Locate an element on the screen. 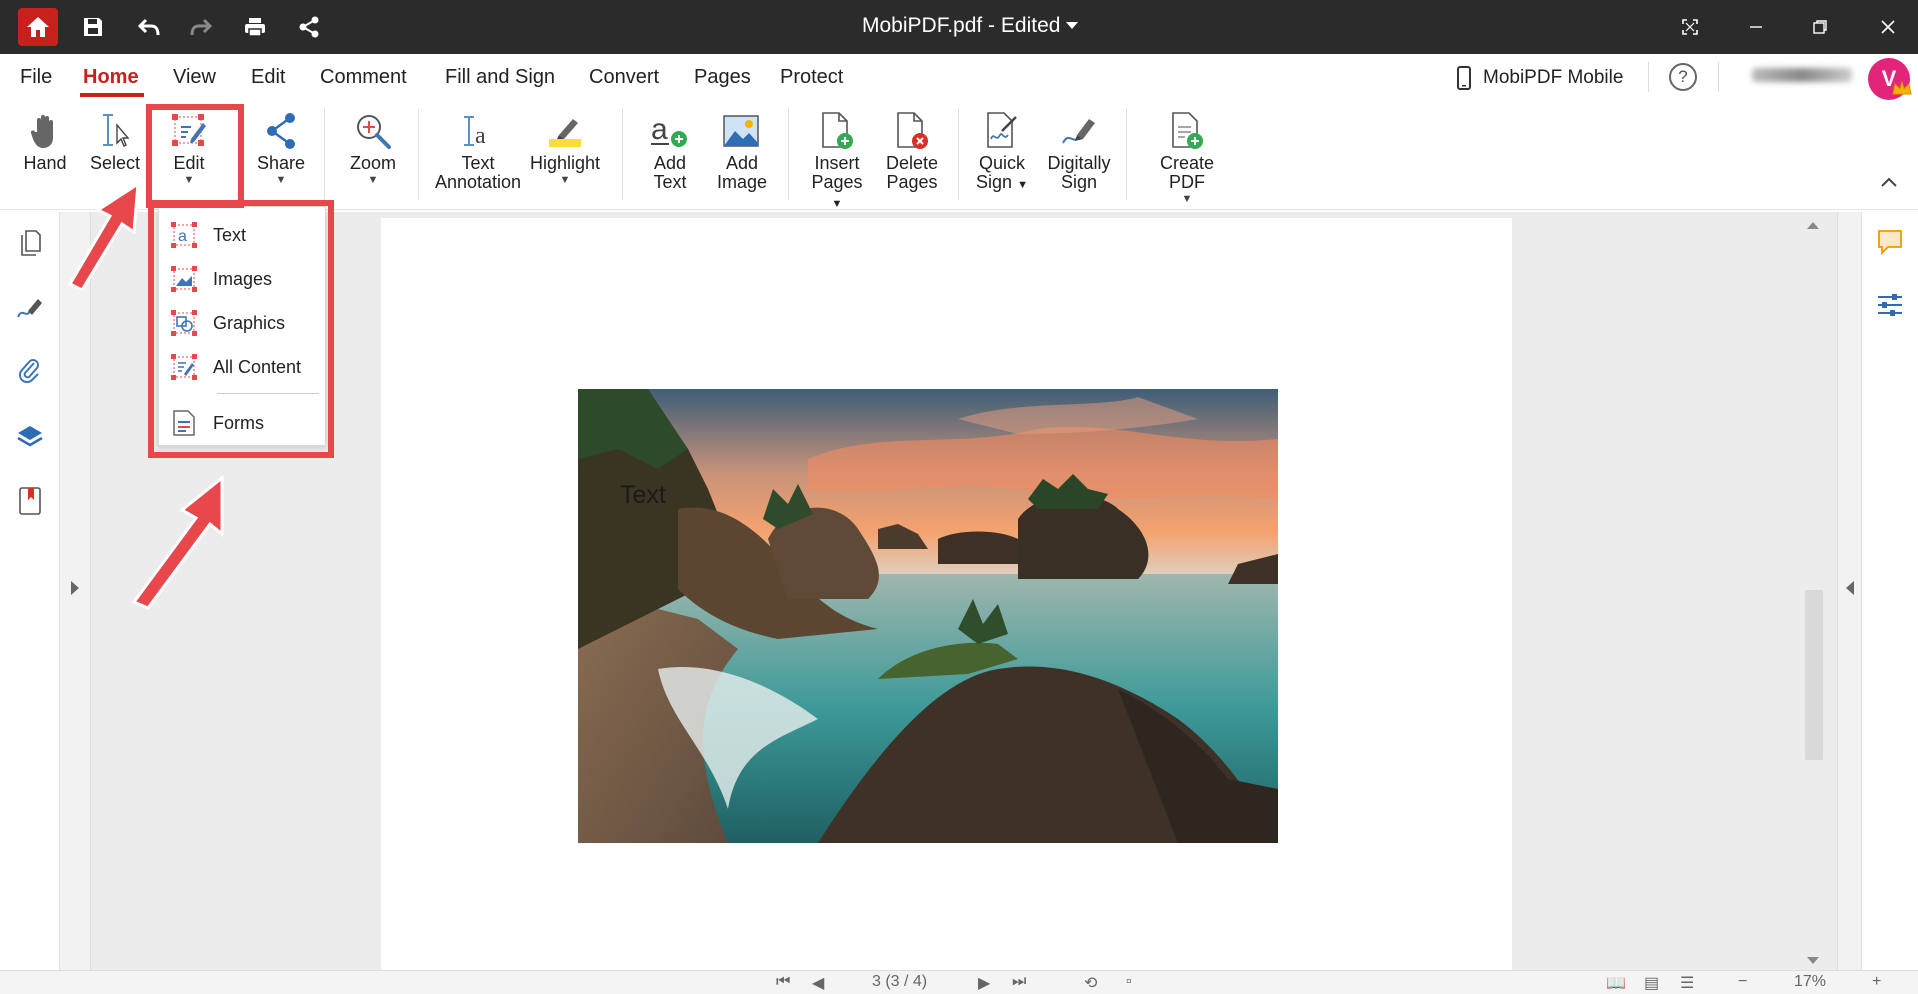 This screenshot has height=994, width=1918. add-image-label-1: Add is located at coordinates (742, 163).